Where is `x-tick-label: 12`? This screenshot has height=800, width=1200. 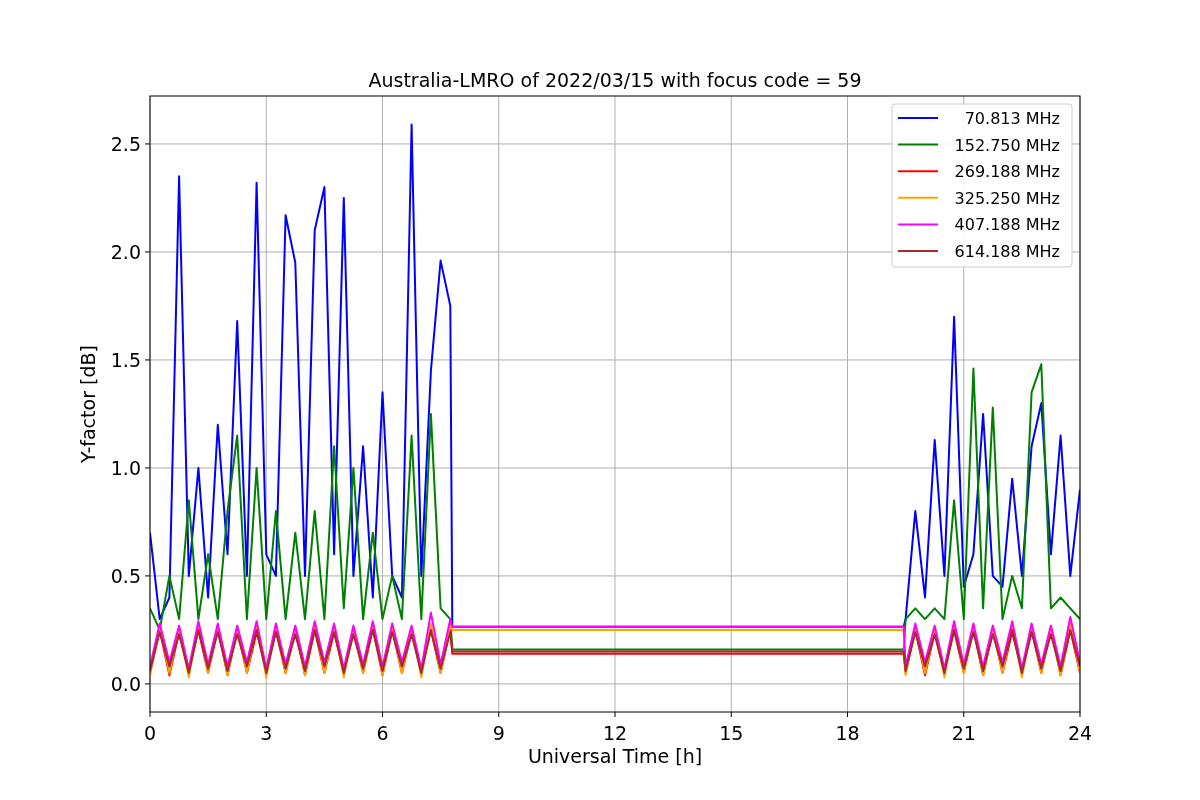 x-tick-label: 12 is located at coordinates (615, 733).